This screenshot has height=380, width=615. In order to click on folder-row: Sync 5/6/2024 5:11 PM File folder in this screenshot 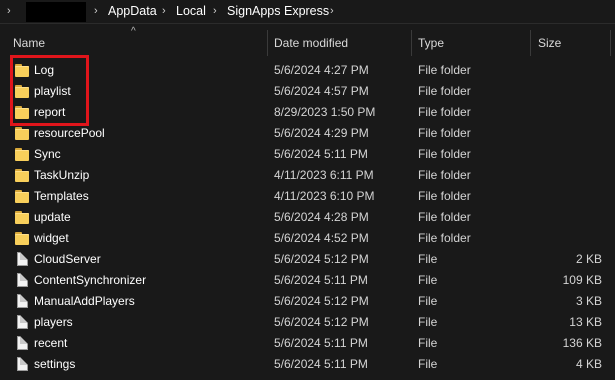, I will do `click(307, 154)`.